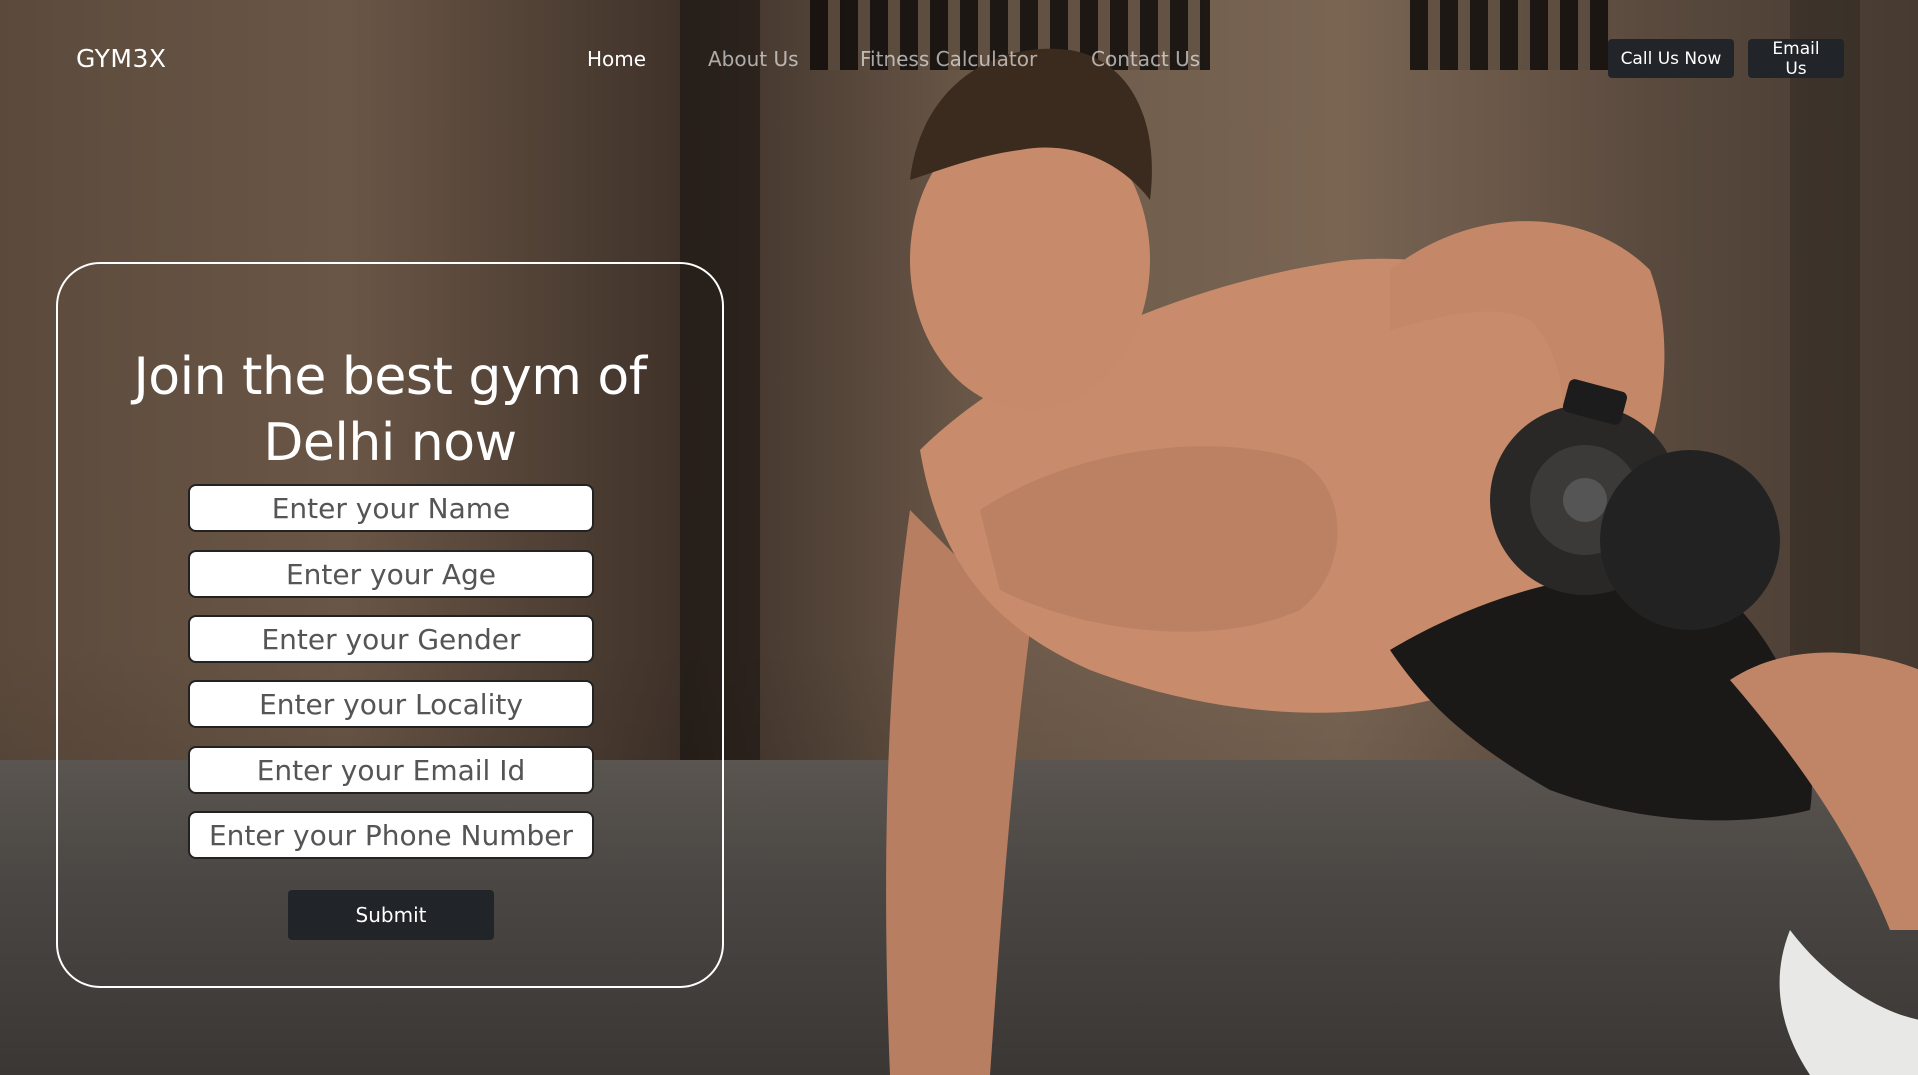 This screenshot has width=1918, height=1075. Describe the element at coordinates (616, 59) in the screenshot. I see `nav-home: Home` at that location.